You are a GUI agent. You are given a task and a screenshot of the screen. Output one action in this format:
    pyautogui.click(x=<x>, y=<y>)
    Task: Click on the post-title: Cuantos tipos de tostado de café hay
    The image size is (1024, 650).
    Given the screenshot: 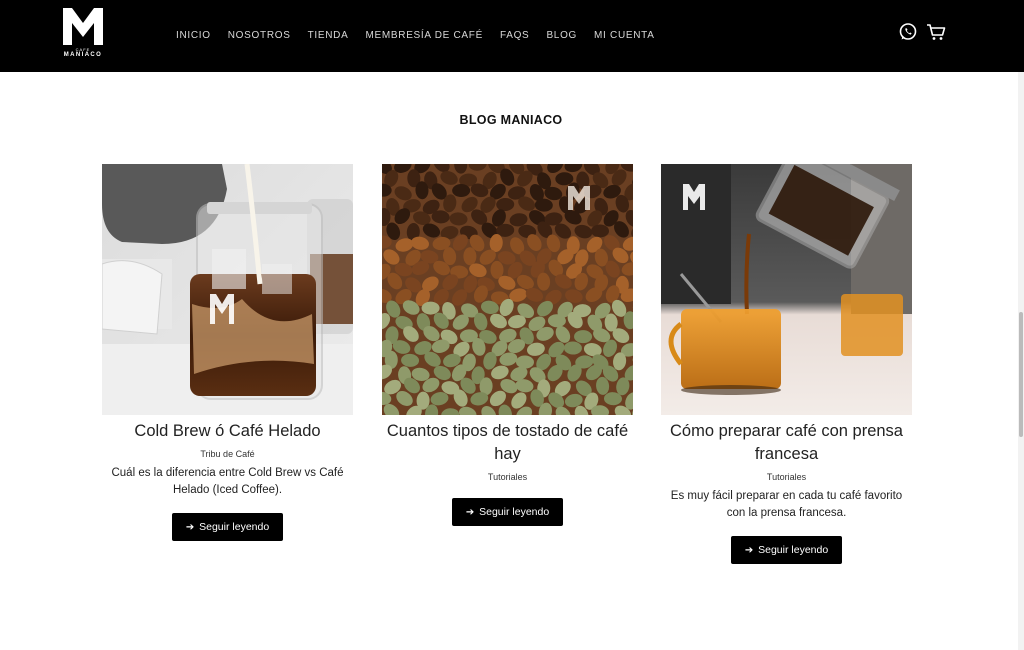 What is the action you would take?
    pyautogui.click(x=507, y=443)
    